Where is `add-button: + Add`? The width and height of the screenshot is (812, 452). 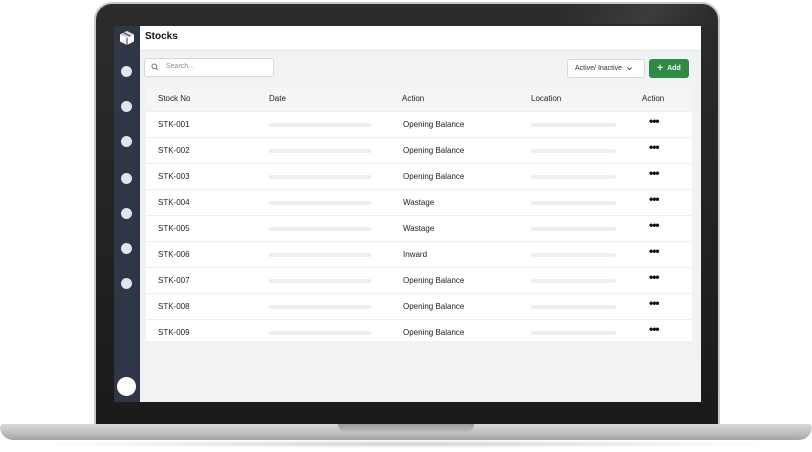 add-button: + Add is located at coordinates (669, 68).